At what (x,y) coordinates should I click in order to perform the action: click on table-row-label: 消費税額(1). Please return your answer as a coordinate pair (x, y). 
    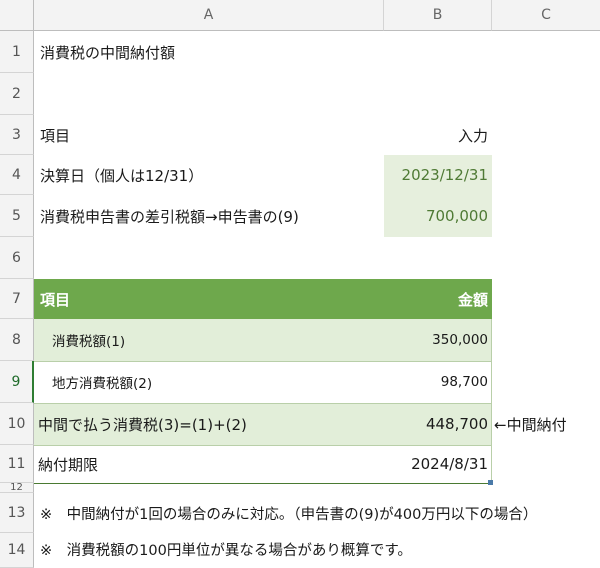
    Looking at the image, I should click on (202, 340).